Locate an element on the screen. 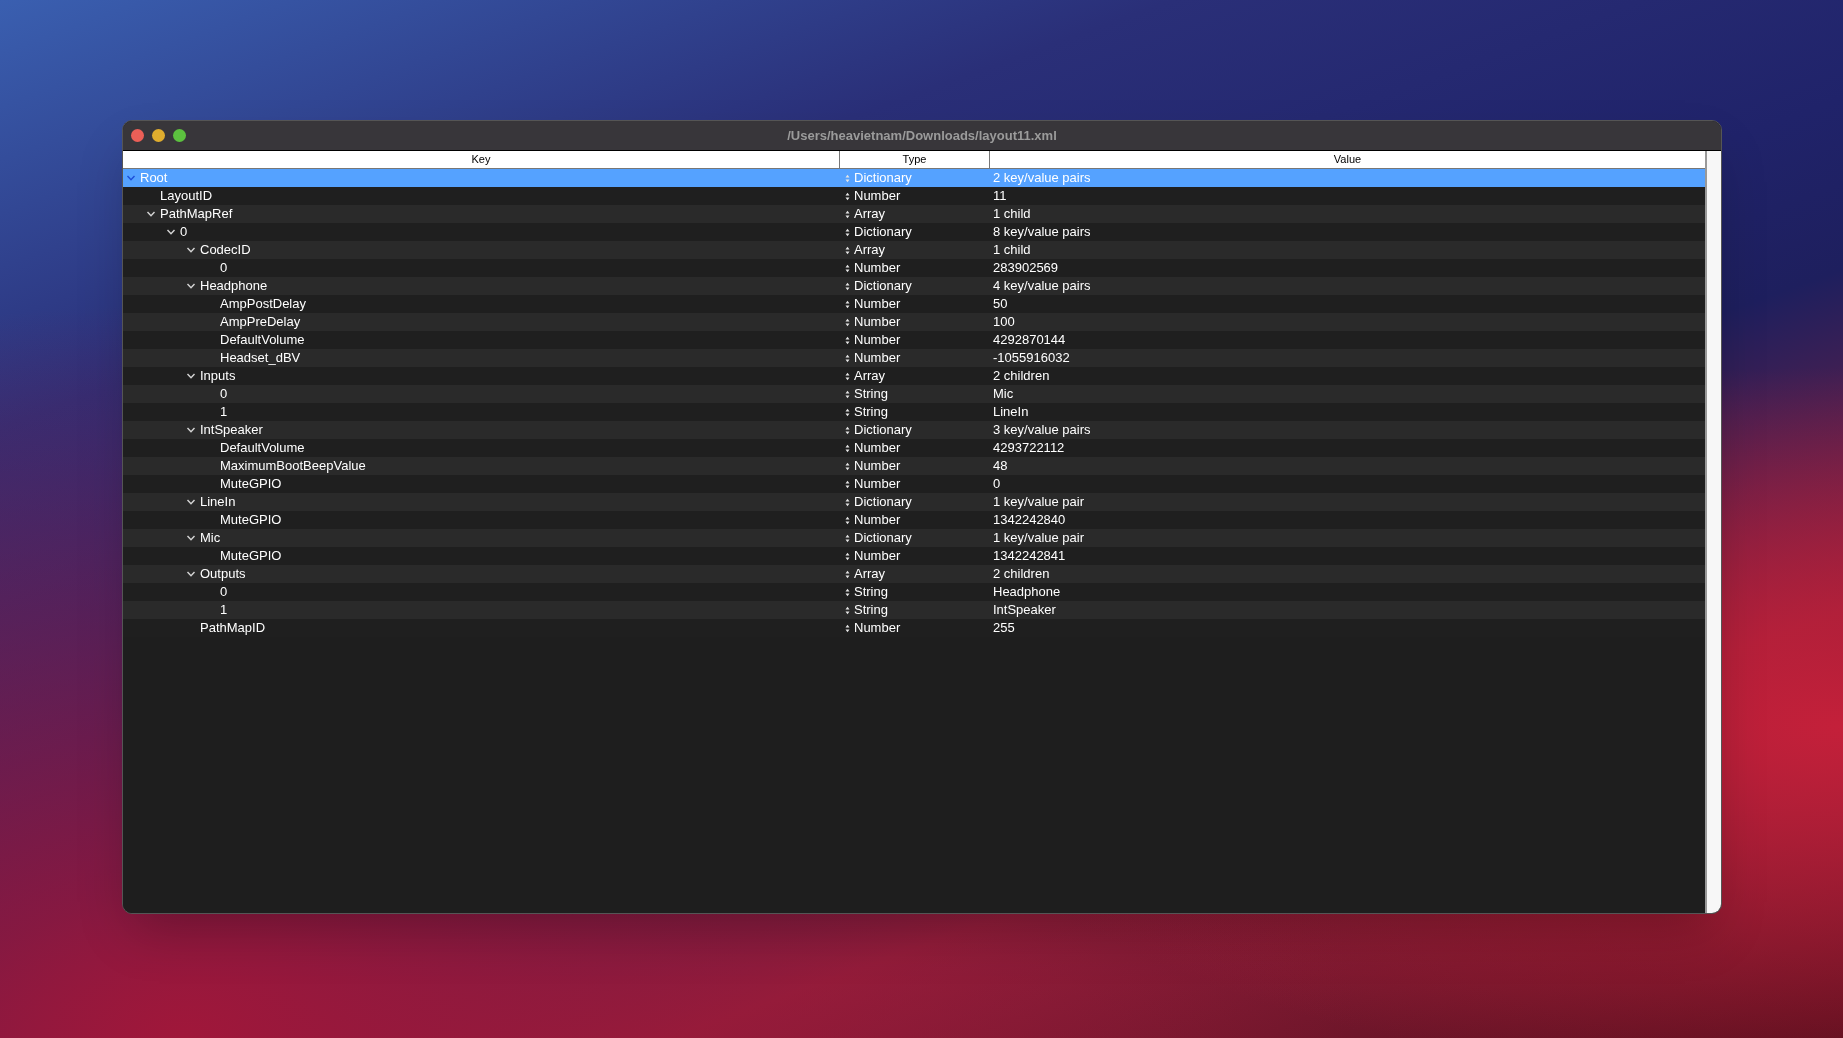 The image size is (1843, 1038). tree-row: Headphone Dictionary 4 key/value pairs is located at coordinates (914, 286).